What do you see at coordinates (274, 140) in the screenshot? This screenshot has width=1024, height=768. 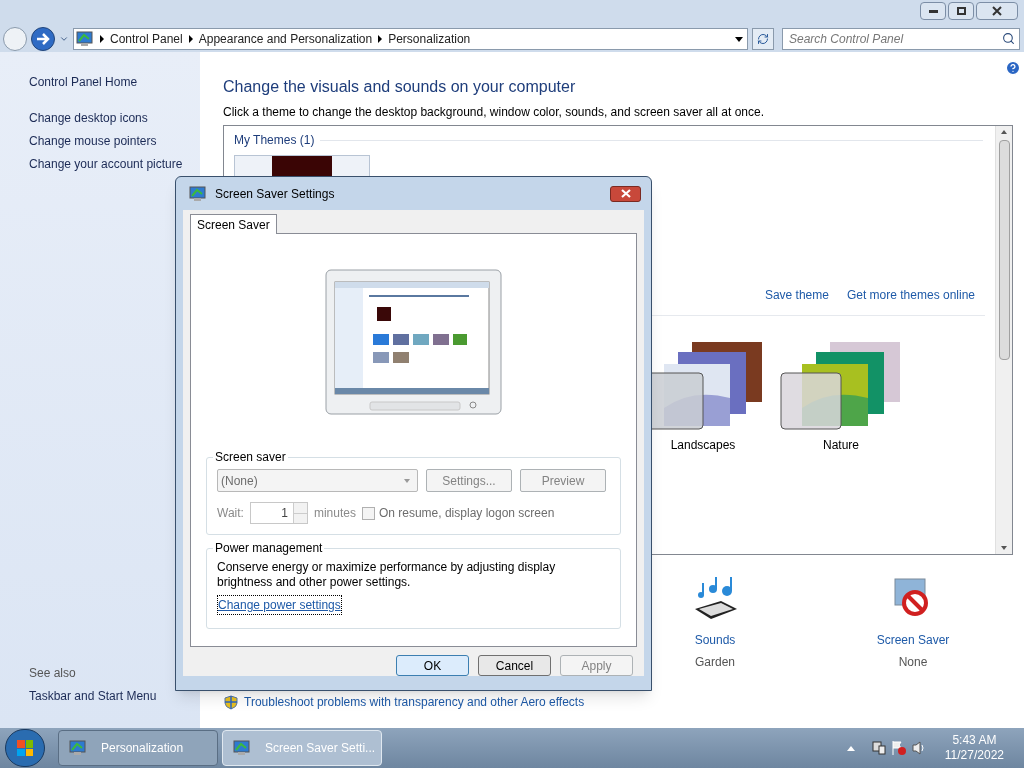 I see `group-label: My Themes (1)` at bounding box center [274, 140].